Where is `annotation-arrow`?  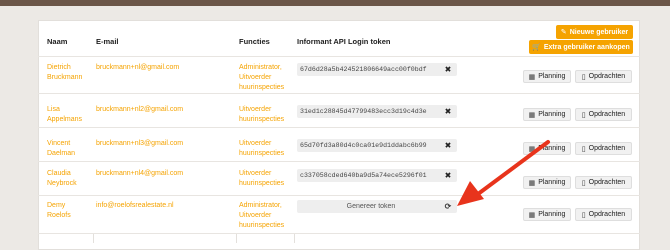
annotation-arrow is located at coordinates (503, 173).